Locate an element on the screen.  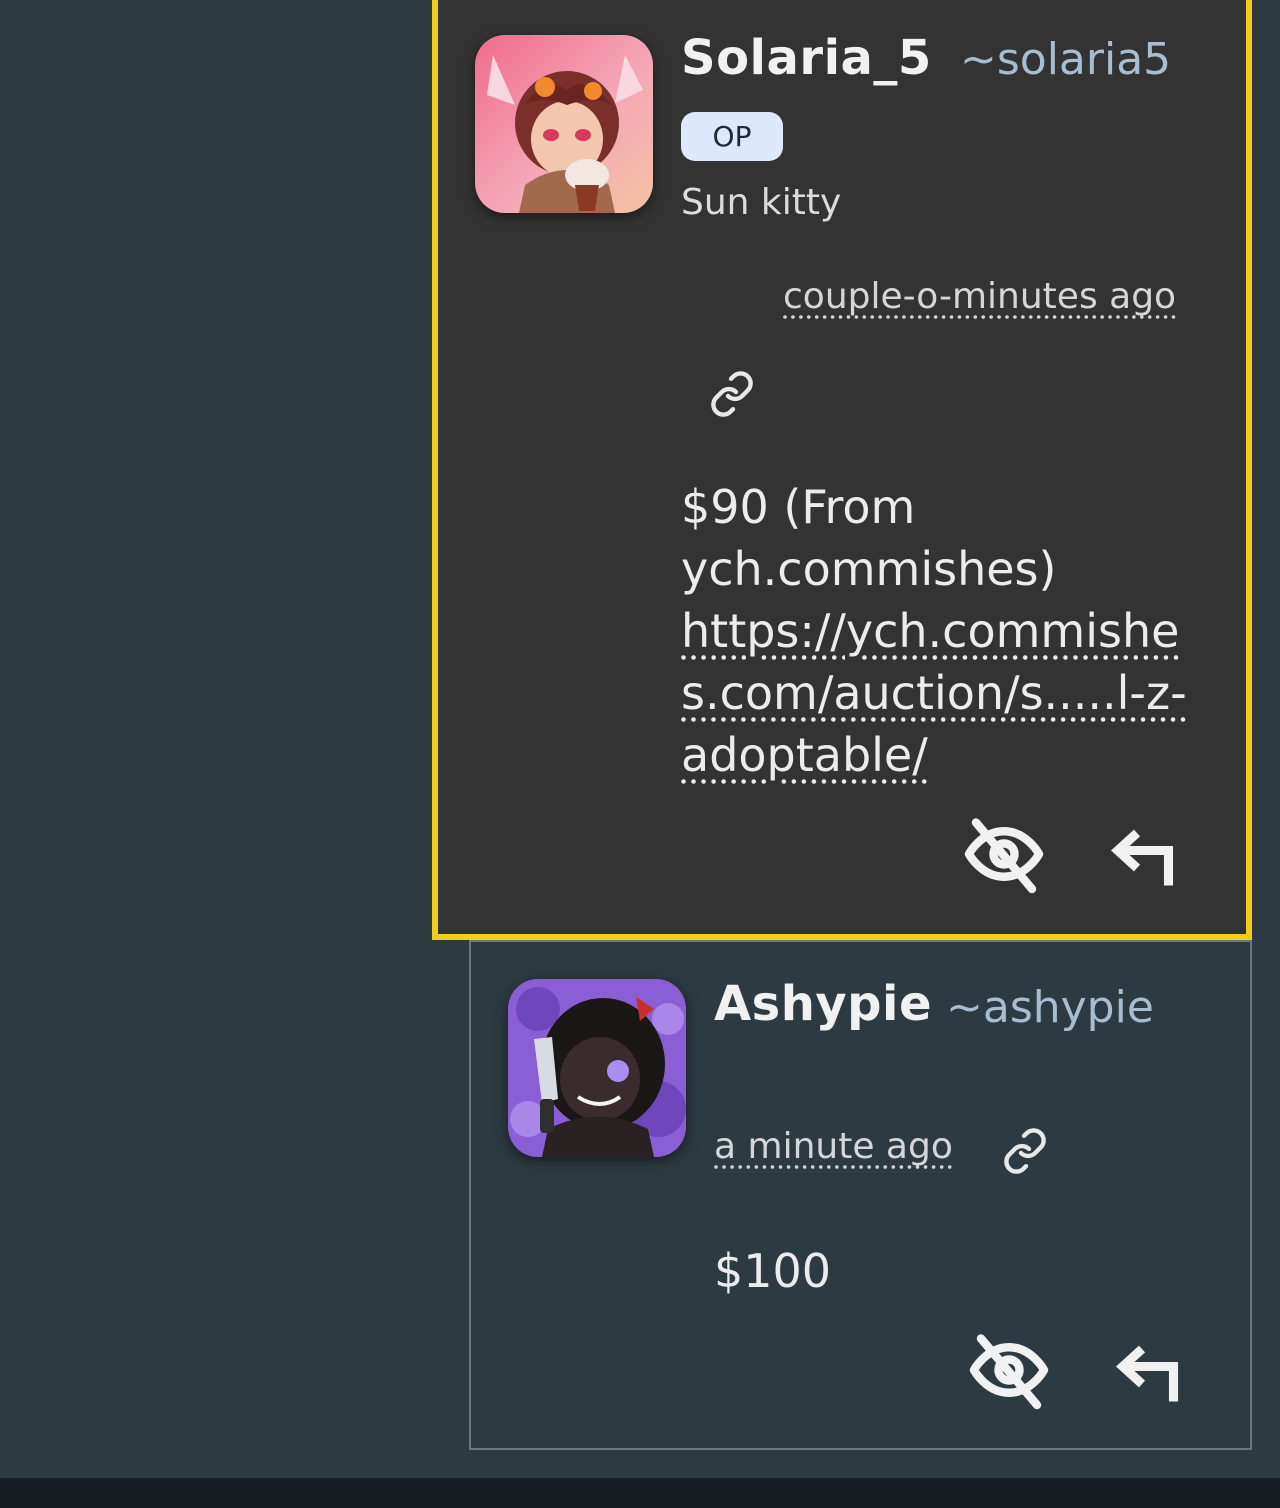
user-subtitle: Sun kitty is located at coordinates (761, 202).